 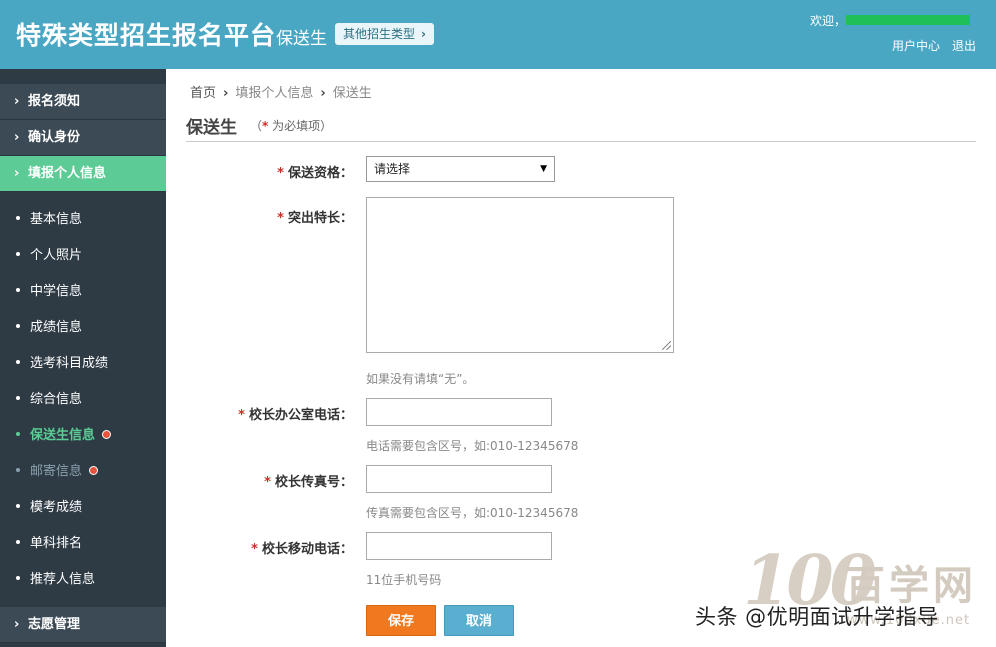 I want to click on sidebar-subitem-school-info: 中学信息, so click(x=83, y=292).